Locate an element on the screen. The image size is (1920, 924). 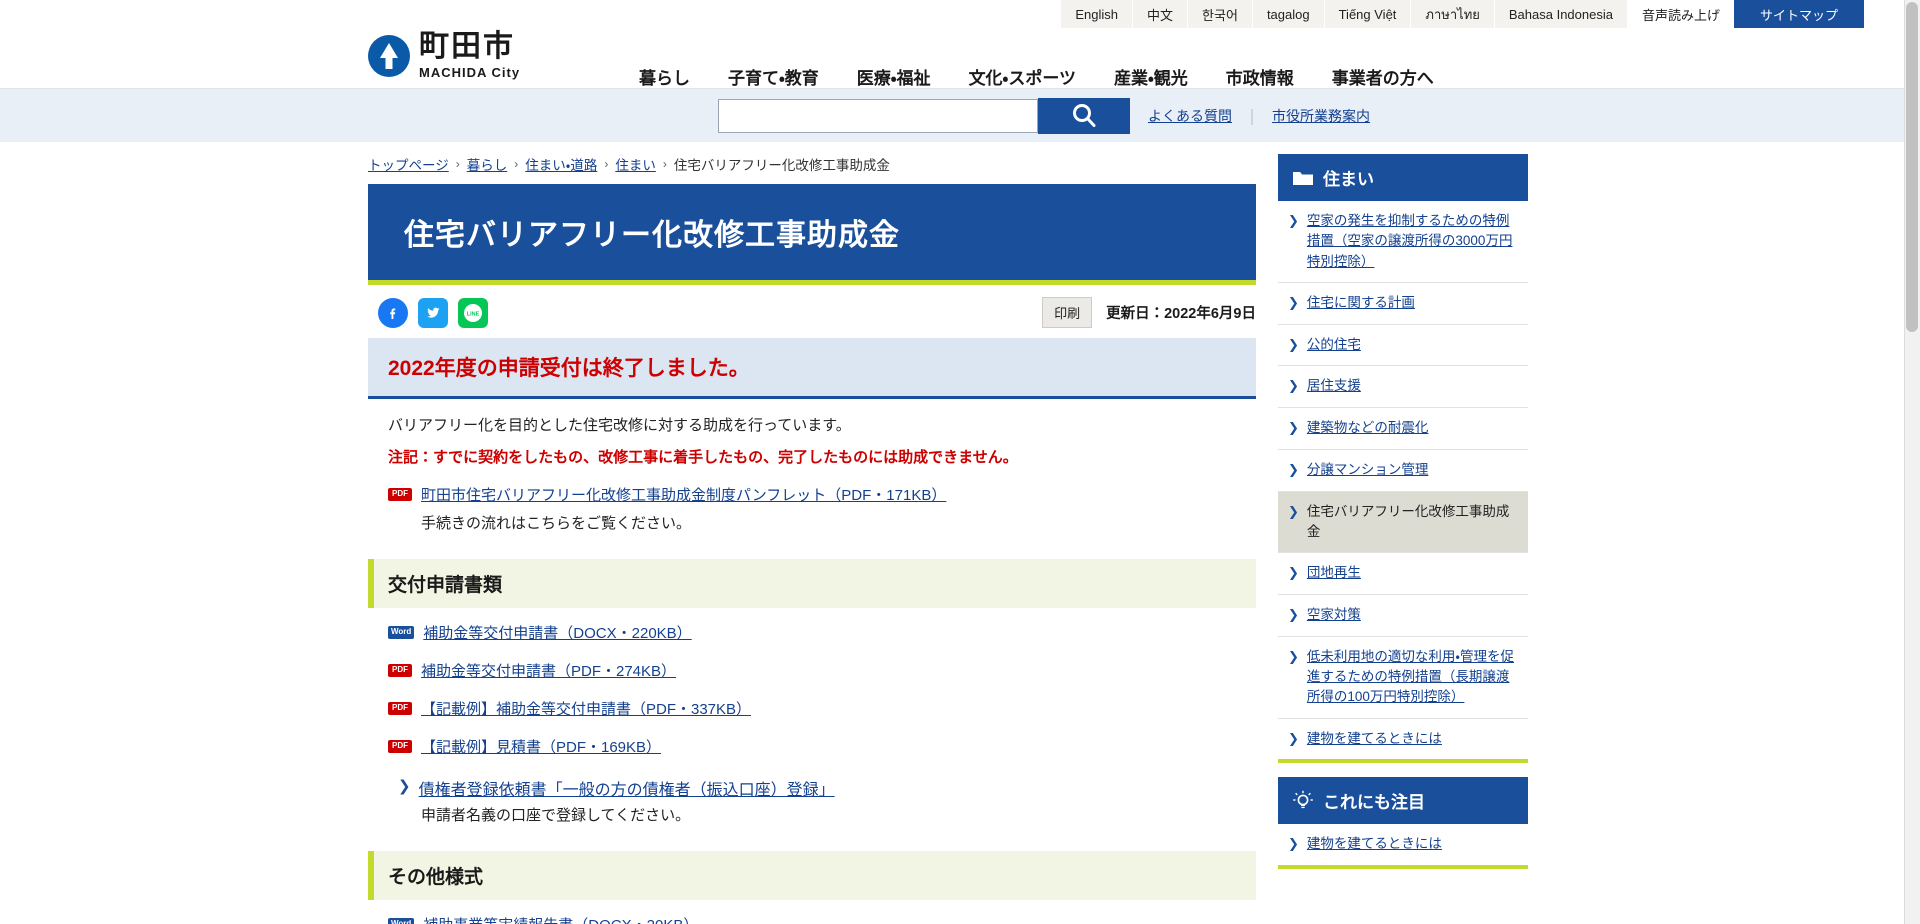
twitter-share-icon is located at coordinates (433, 312).